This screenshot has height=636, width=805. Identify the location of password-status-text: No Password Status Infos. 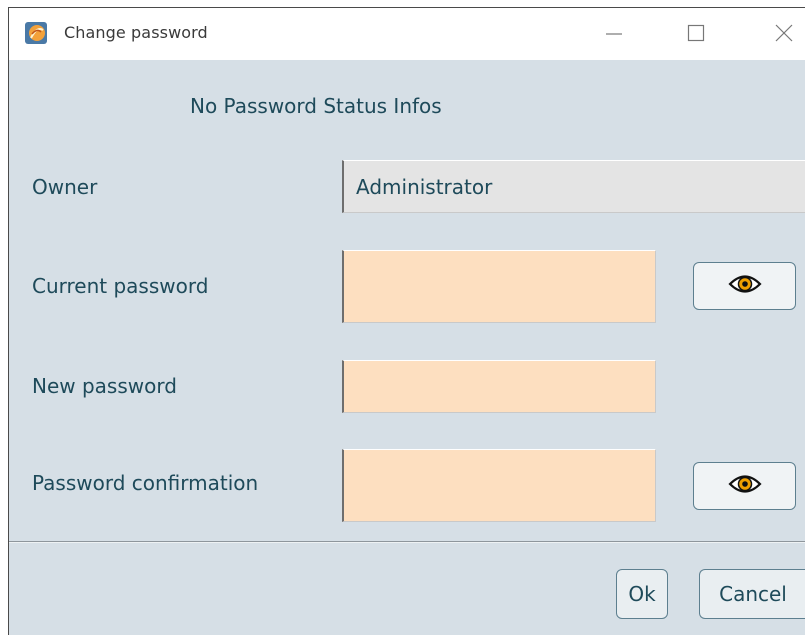
(316, 106).